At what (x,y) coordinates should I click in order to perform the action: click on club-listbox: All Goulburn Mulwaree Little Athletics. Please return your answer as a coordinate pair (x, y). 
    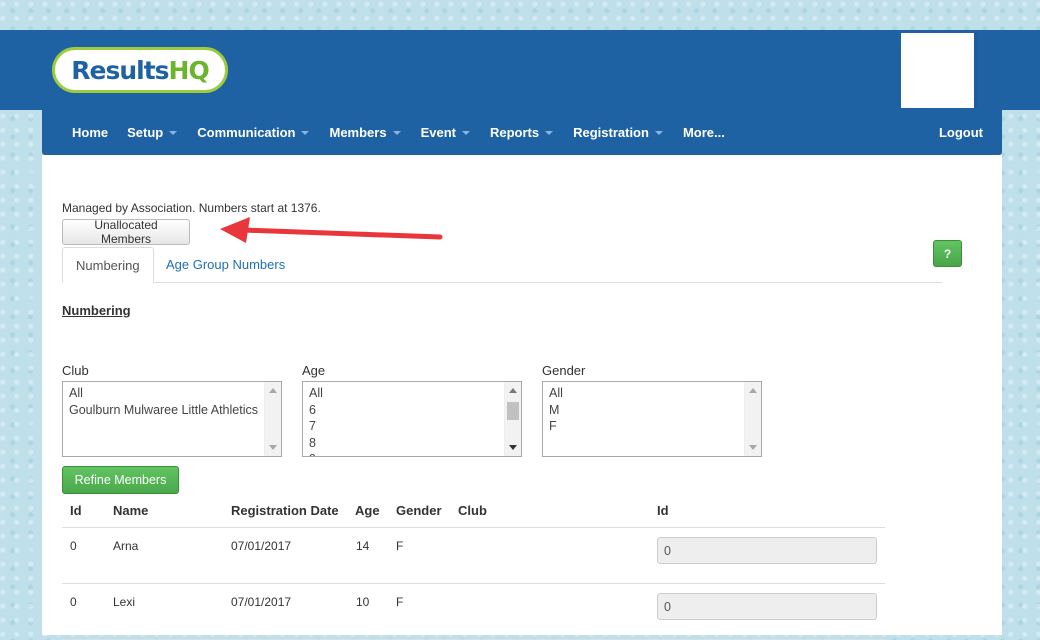
    Looking at the image, I should click on (172, 419).